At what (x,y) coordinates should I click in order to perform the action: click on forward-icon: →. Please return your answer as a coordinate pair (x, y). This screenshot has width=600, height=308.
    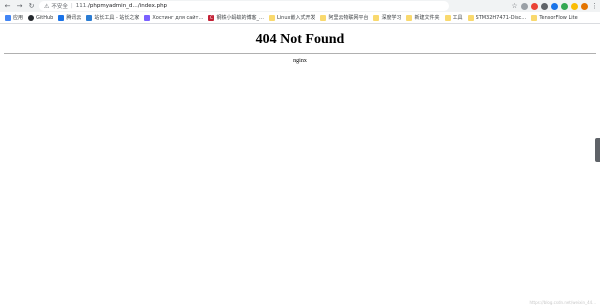
    Looking at the image, I should click on (19, 6).